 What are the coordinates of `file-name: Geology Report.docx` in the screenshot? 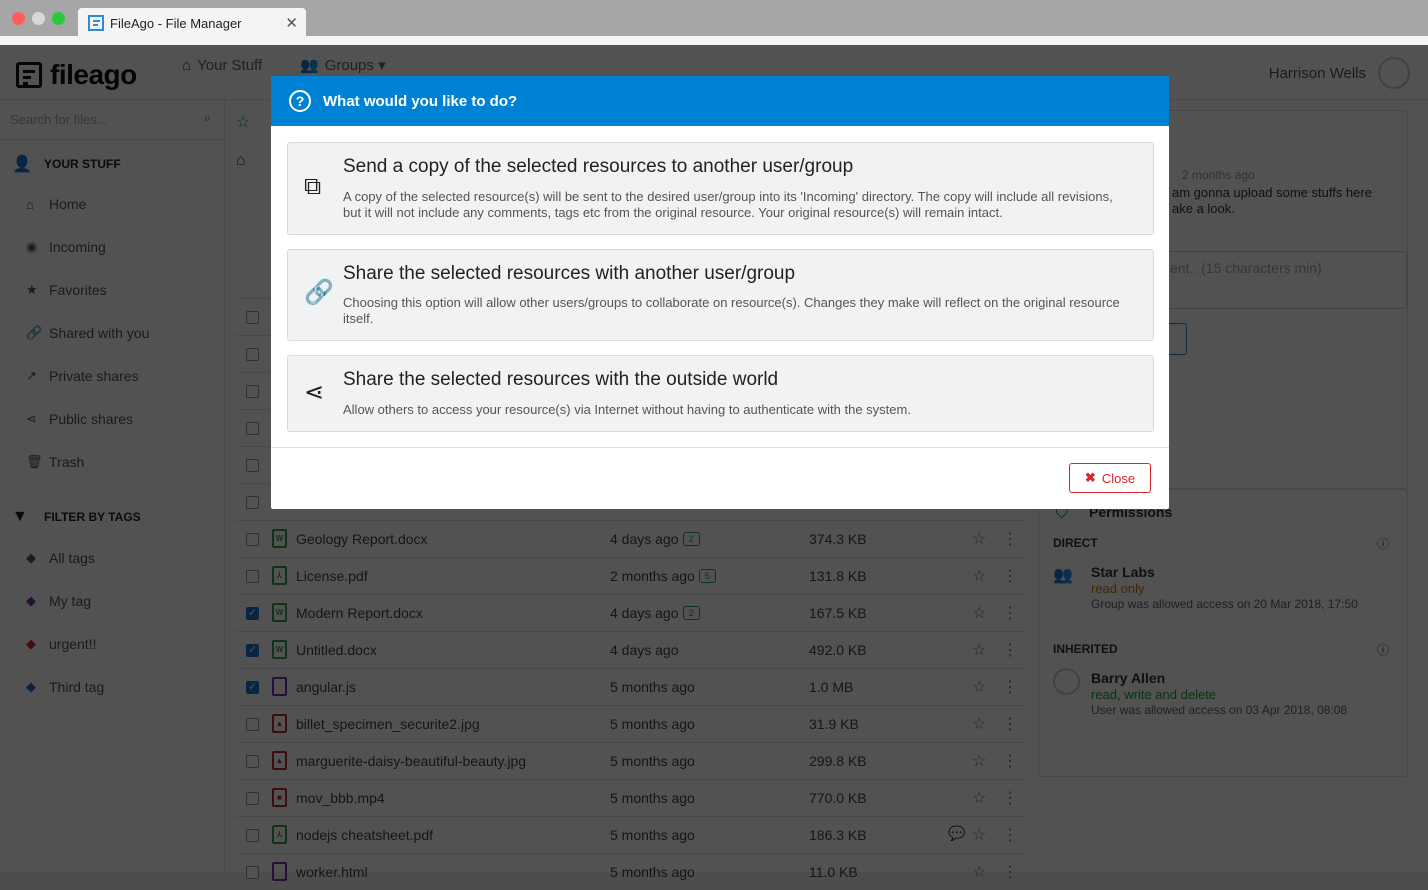 It's located at (362, 539).